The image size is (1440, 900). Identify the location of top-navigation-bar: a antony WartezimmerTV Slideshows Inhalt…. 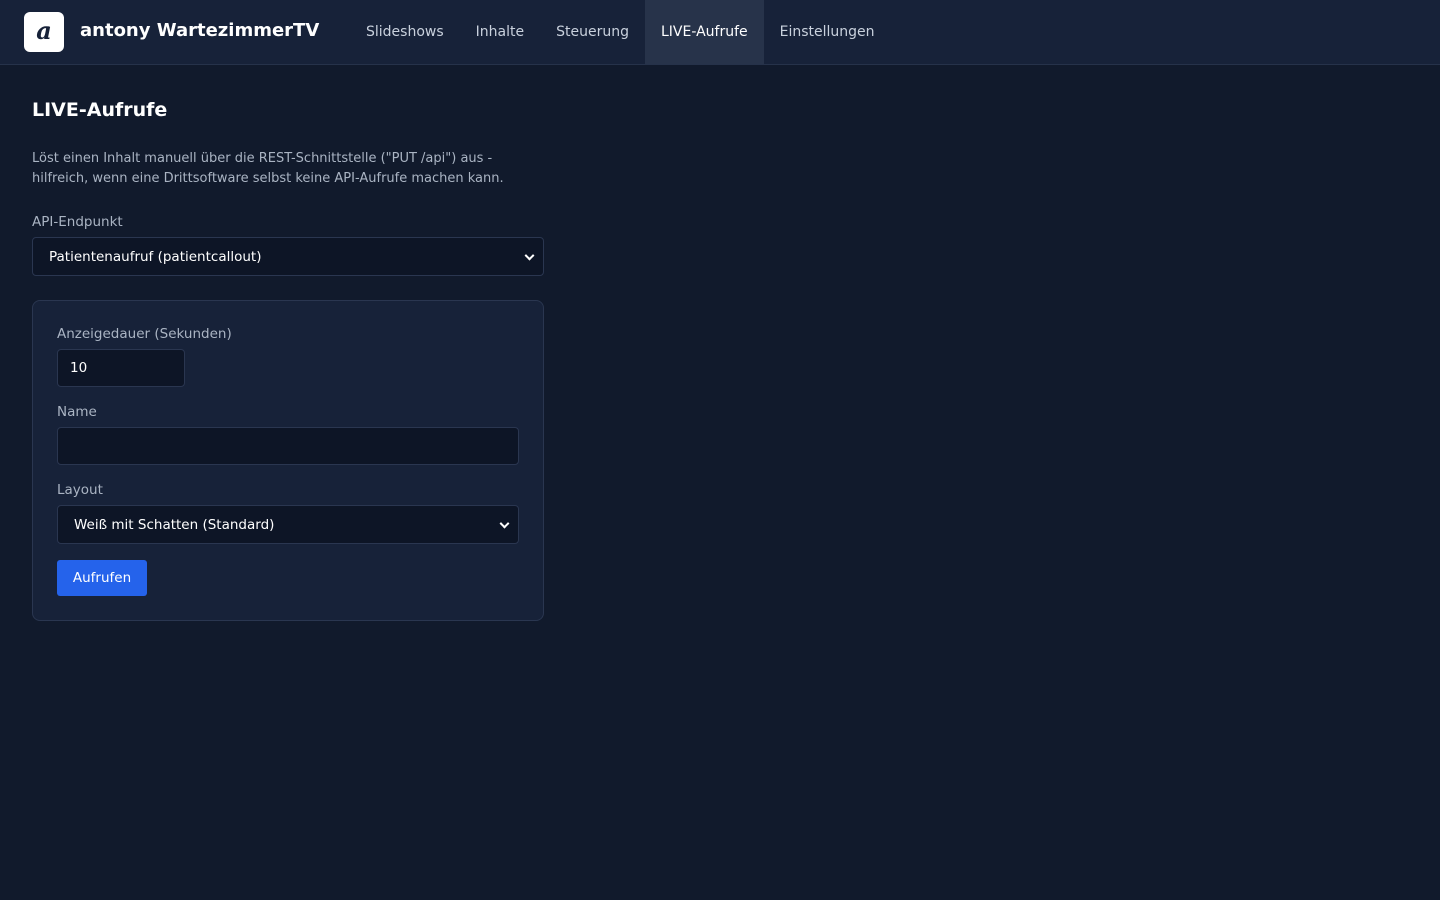
(720, 32).